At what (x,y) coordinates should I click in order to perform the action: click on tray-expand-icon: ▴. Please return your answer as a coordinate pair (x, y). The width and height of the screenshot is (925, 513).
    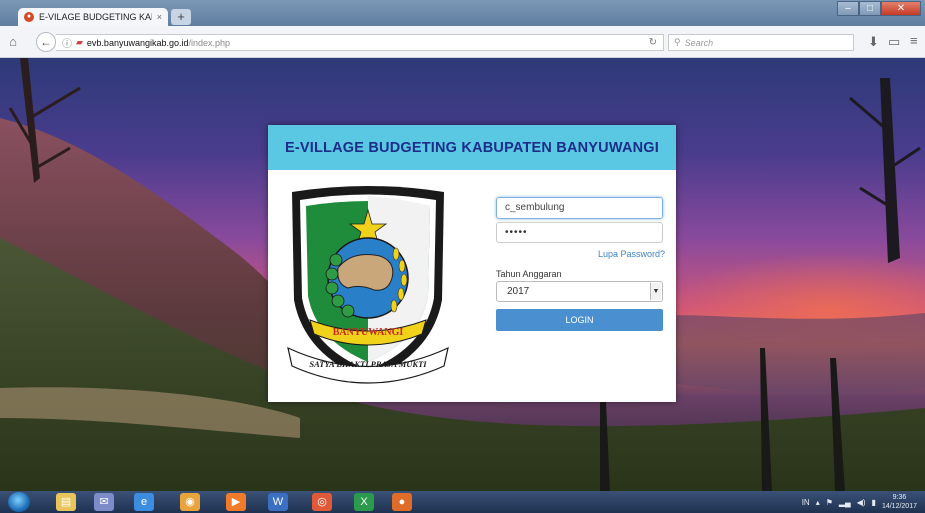
    Looking at the image, I should click on (818, 502).